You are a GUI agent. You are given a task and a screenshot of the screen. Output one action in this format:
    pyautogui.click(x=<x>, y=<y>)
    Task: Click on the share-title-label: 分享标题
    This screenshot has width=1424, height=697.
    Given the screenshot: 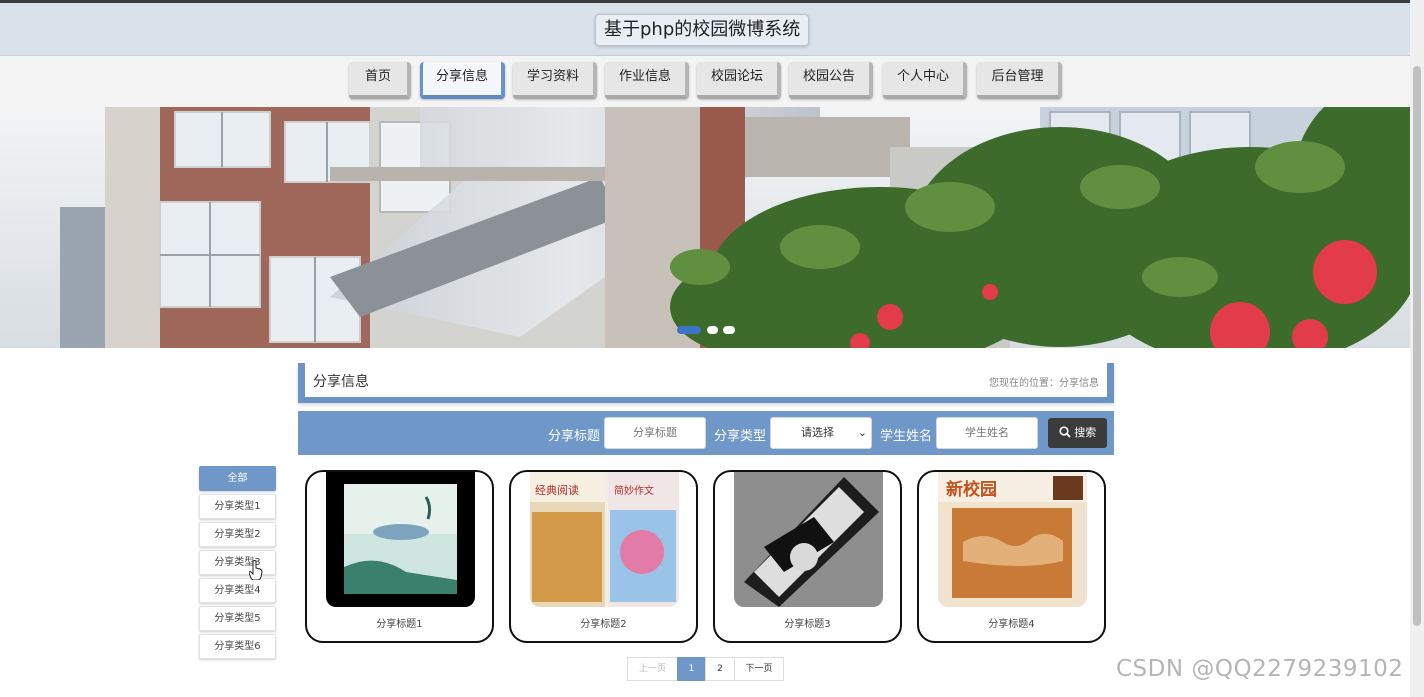 What is the action you would take?
    pyautogui.click(x=574, y=436)
    